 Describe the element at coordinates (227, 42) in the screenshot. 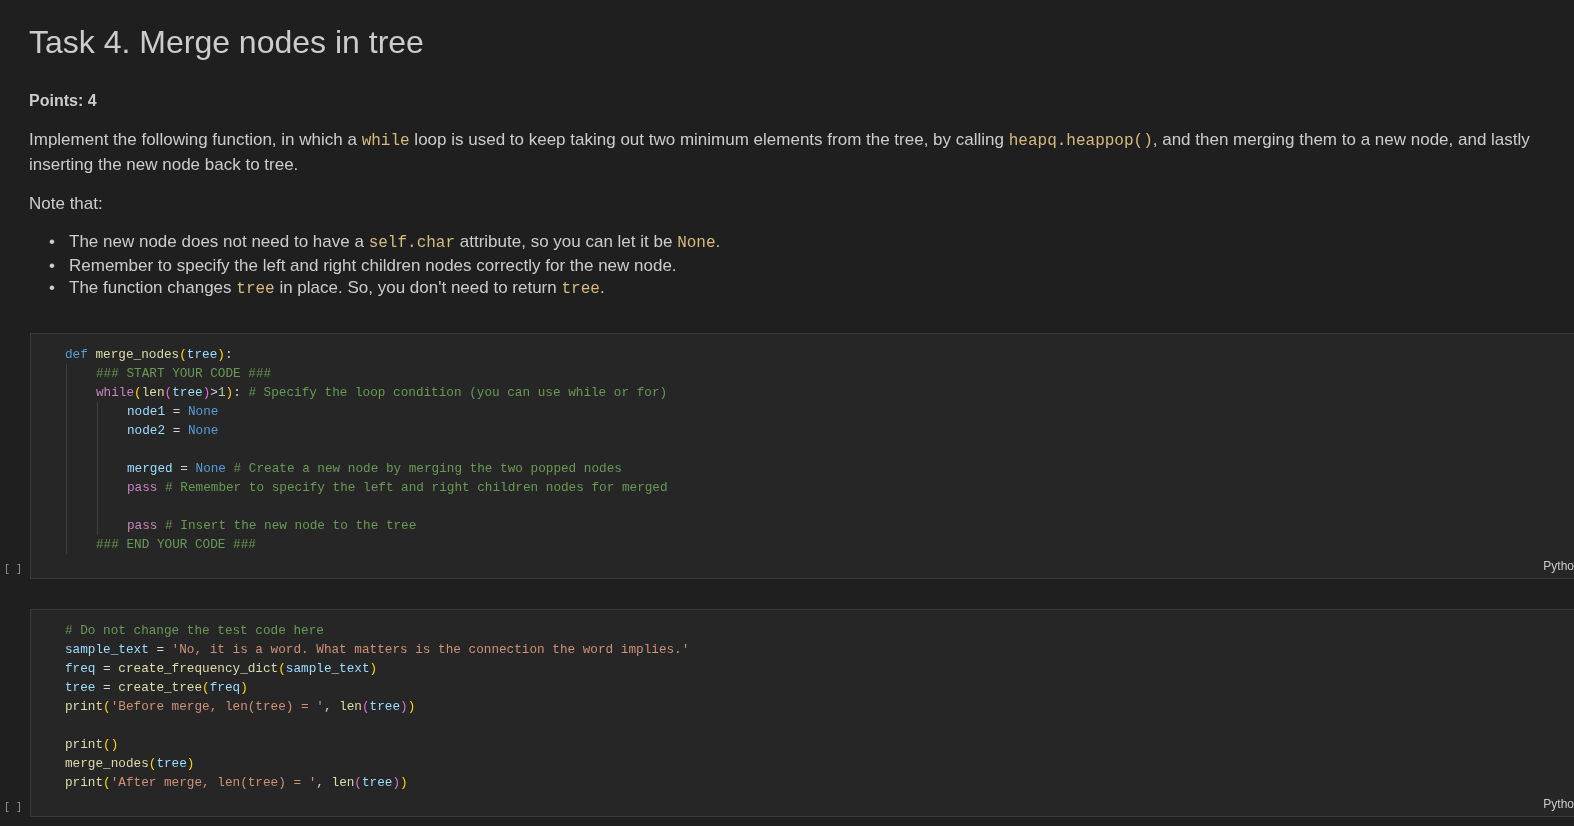

I see `task-heading: Task 4. Merge nodes in tree` at that location.